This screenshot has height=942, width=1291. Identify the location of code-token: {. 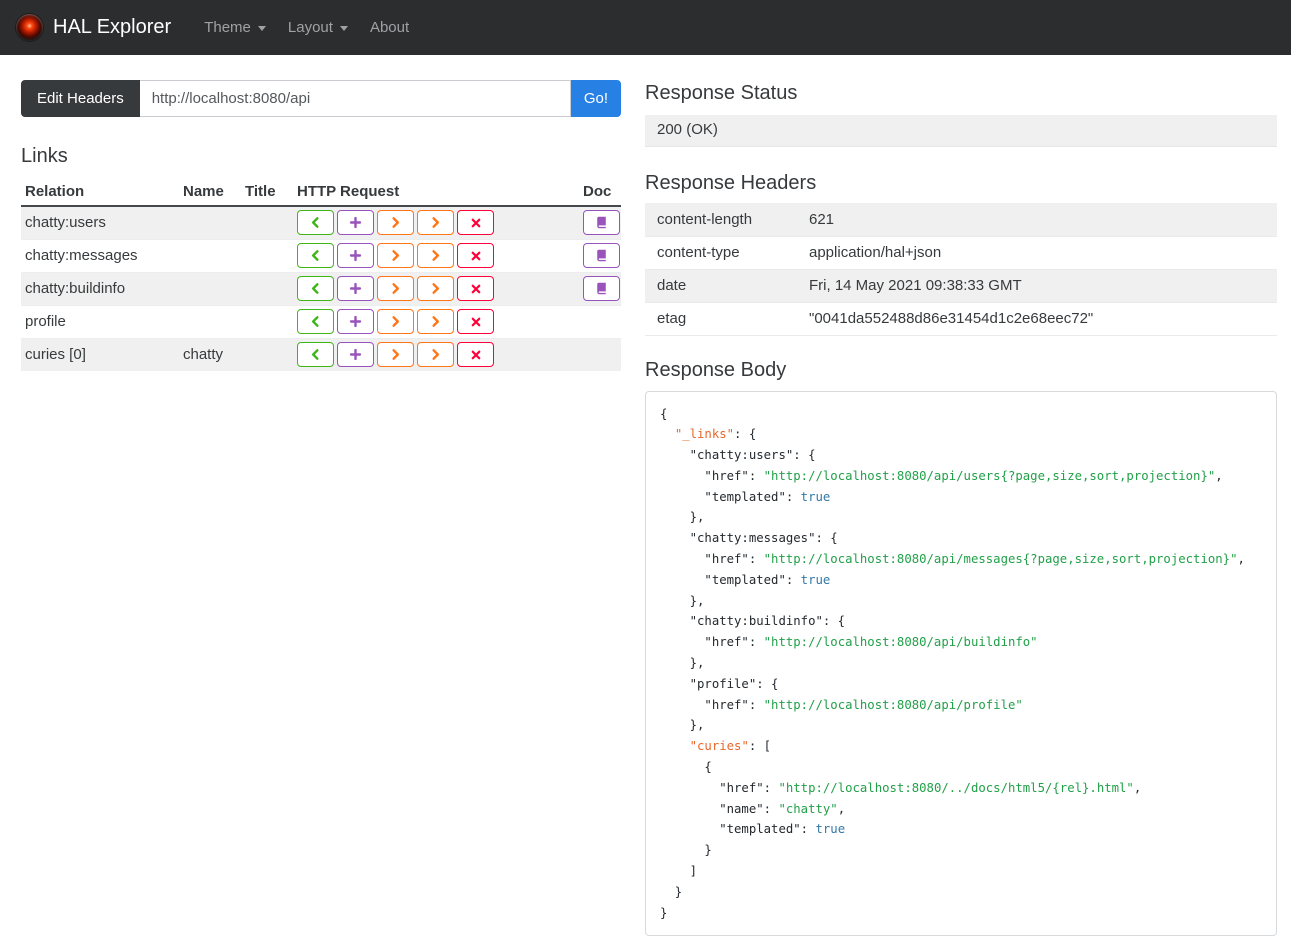
(664, 413).